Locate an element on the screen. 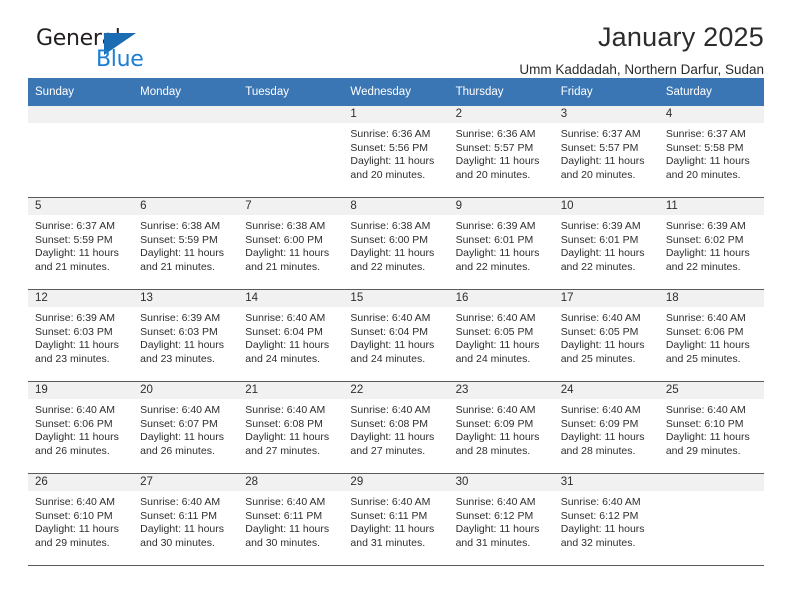 The image size is (792, 612). sunset-text: Sunset: 5:58 PM is located at coordinates (704, 147).